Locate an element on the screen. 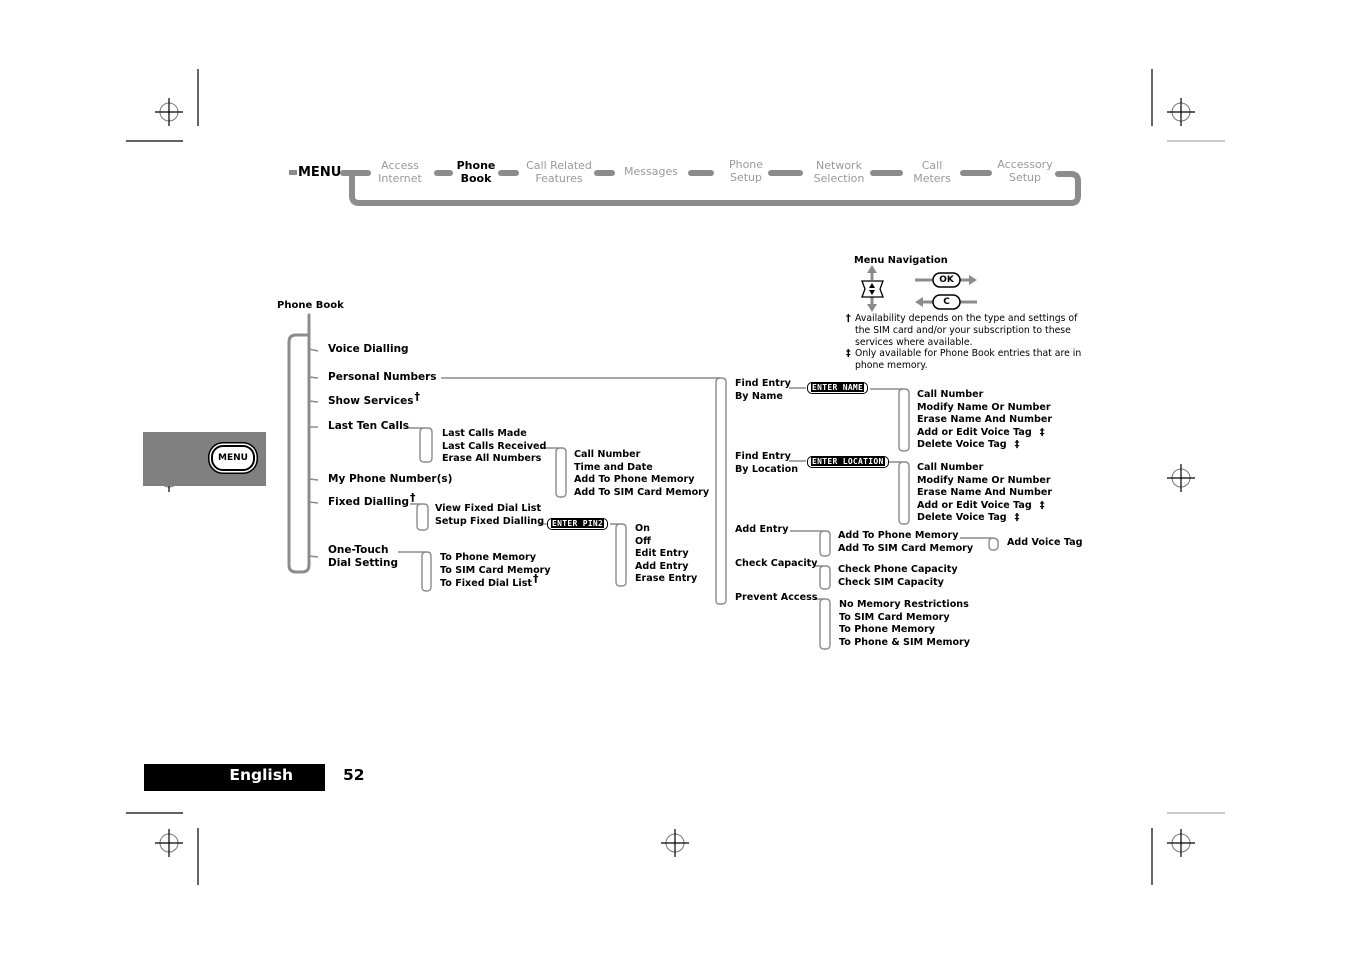  last-ten-calls-option: Last Calls Received is located at coordinates (494, 446).